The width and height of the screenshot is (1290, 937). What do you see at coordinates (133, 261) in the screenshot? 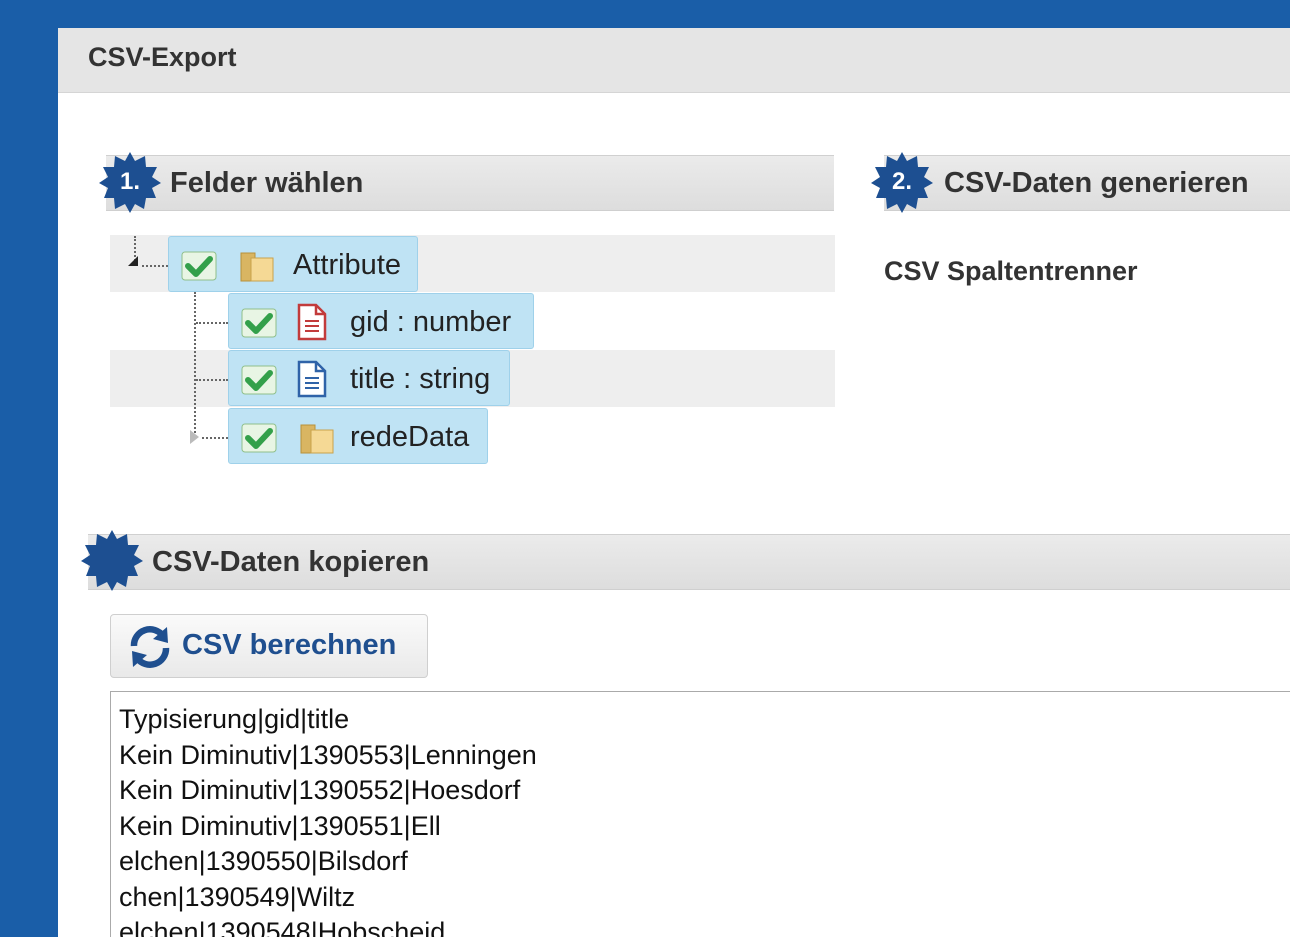
I see `expanded-arrow-icon` at bounding box center [133, 261].